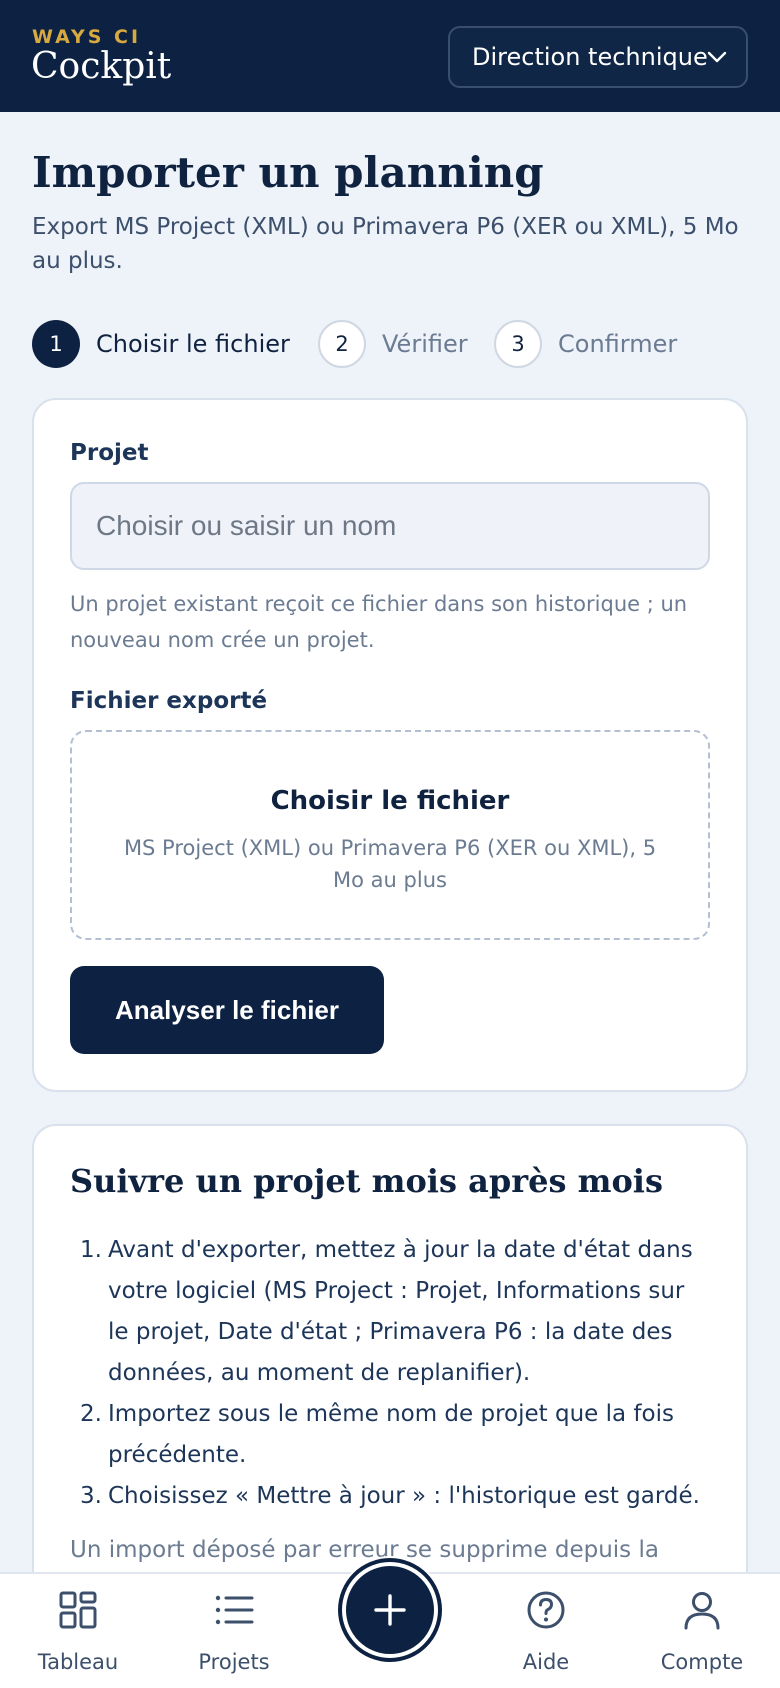 This screenshot has height=1688, width=780. Describe the element at coordinates (78, 1631) in the screenshot. I see `nav-item-dashboard: Tableau` at that location.